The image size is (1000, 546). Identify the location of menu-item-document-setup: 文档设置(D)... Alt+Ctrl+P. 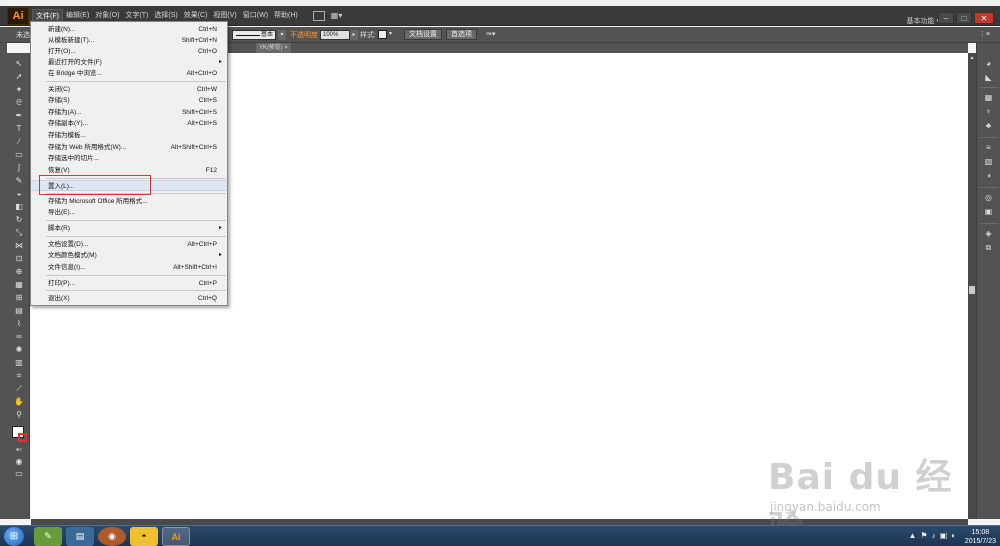
(129, 244).